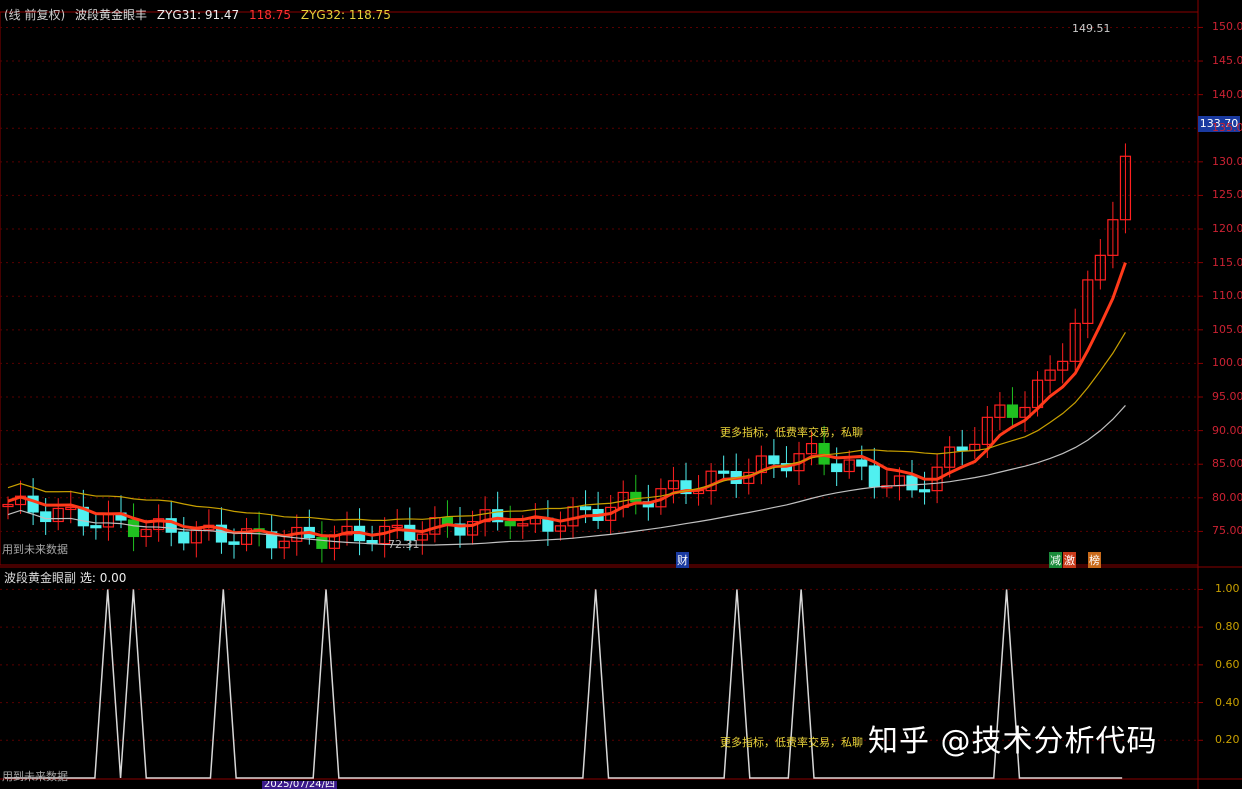  What do you see at coordinates (1227, 627) in the screenshot?
I see `sub-y-tick-label: 0.80` at bounding box center [1227, 627].